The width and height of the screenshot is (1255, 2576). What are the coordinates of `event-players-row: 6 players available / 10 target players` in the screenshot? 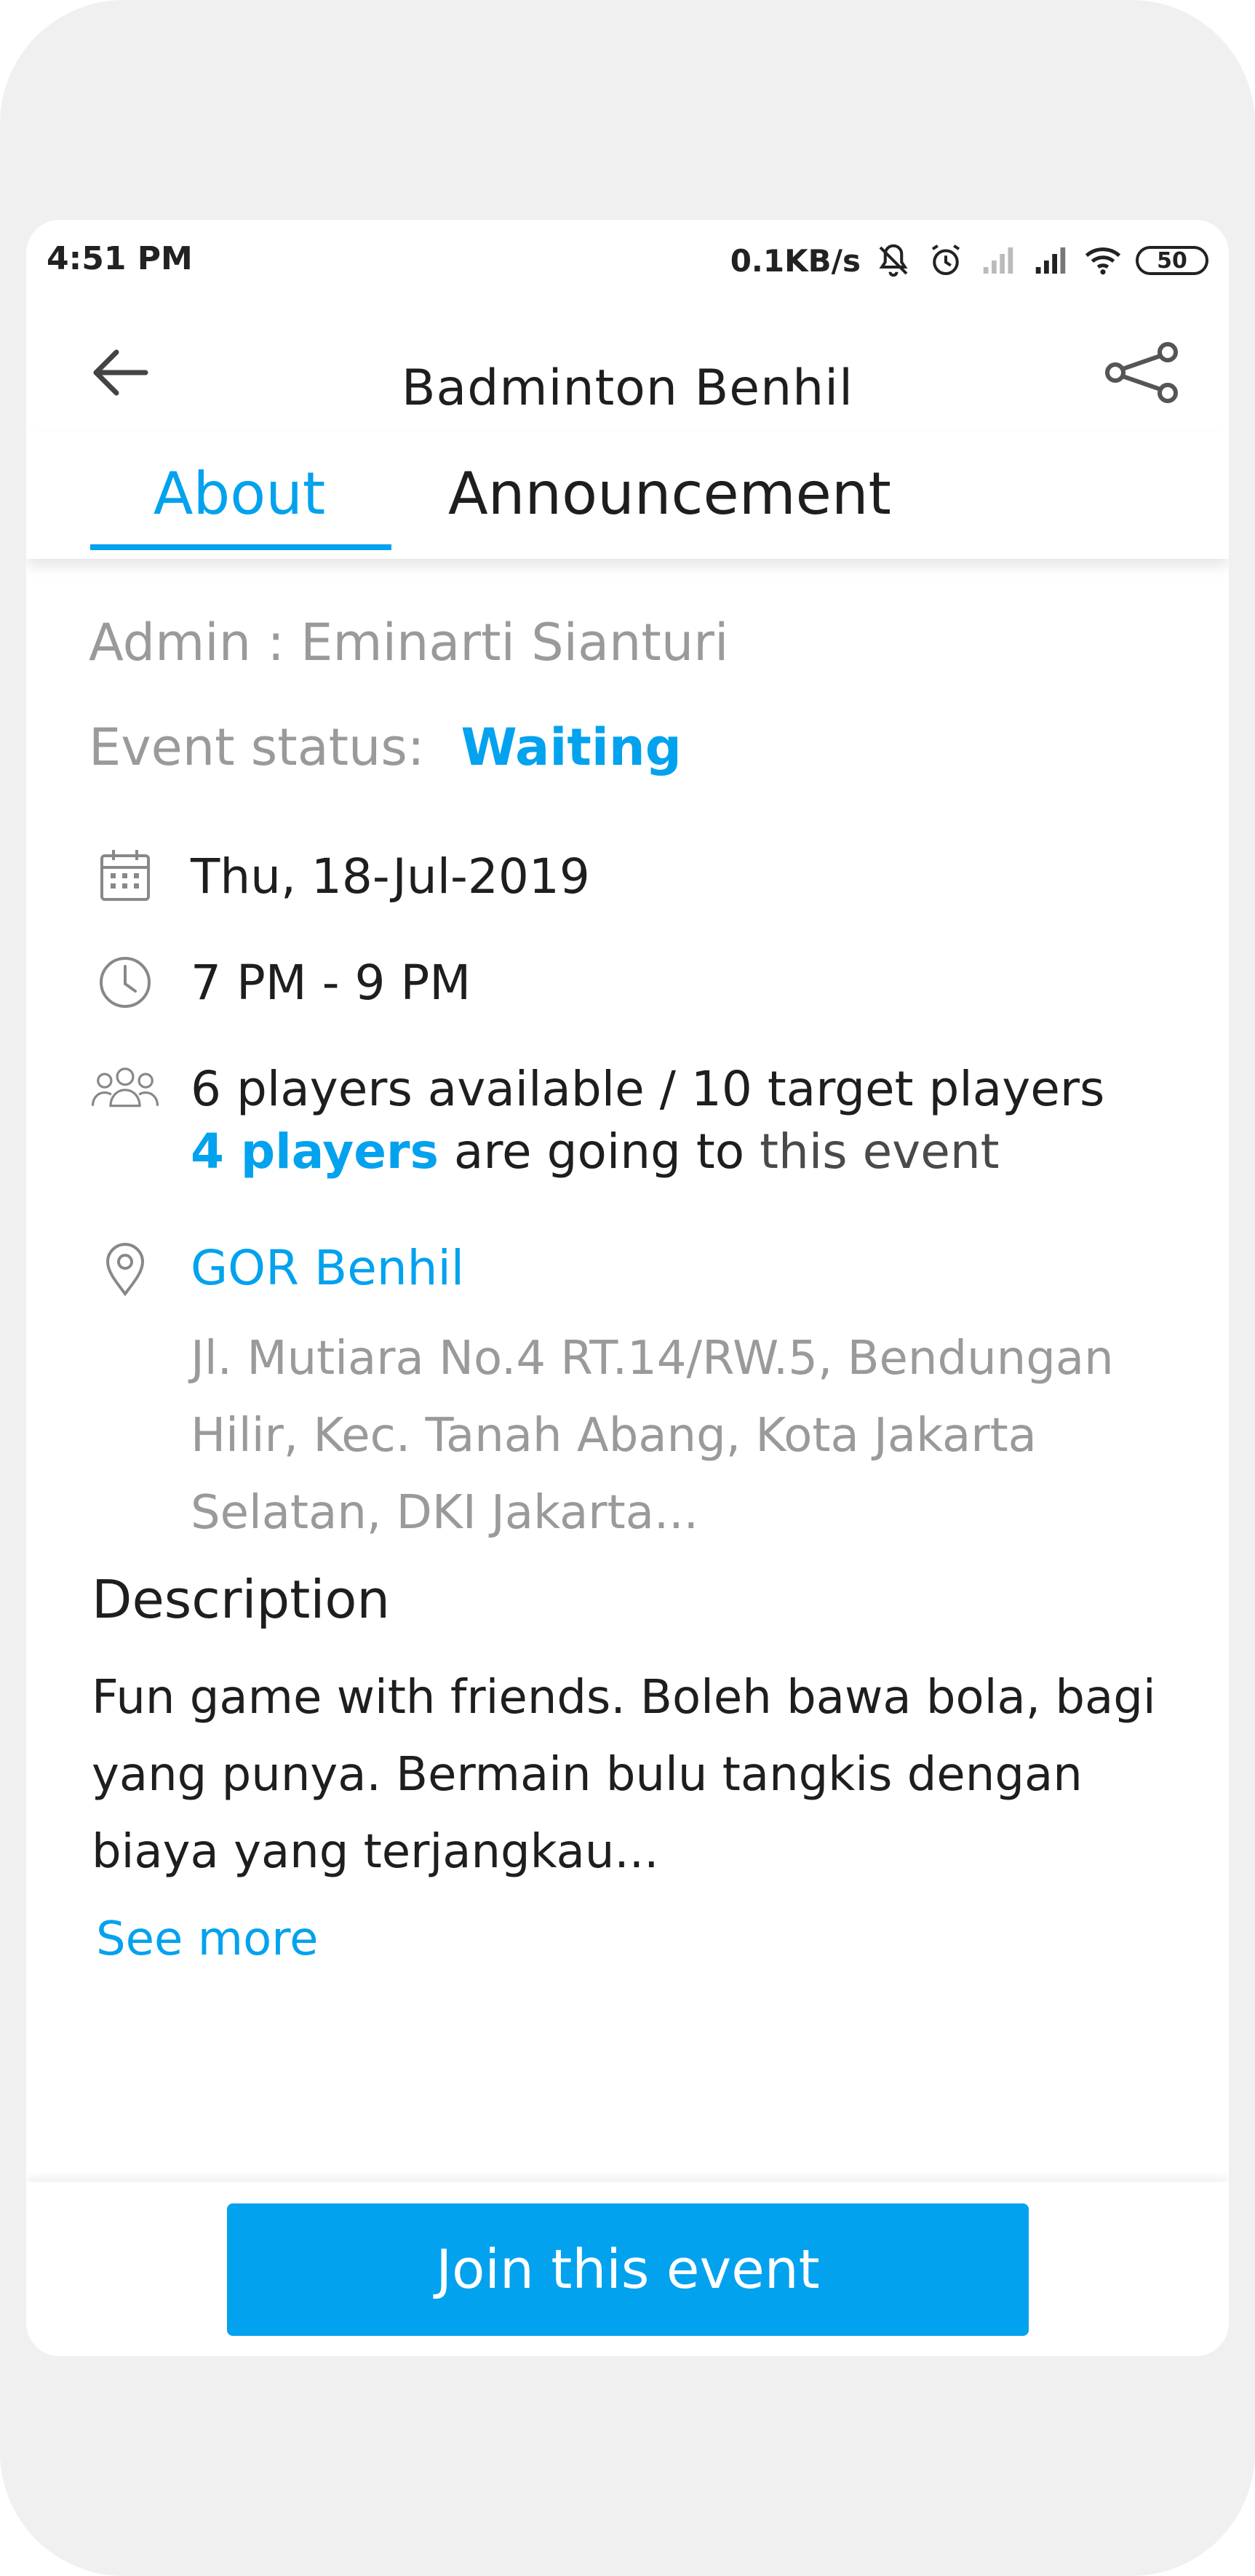 It's located at (596, 1088).